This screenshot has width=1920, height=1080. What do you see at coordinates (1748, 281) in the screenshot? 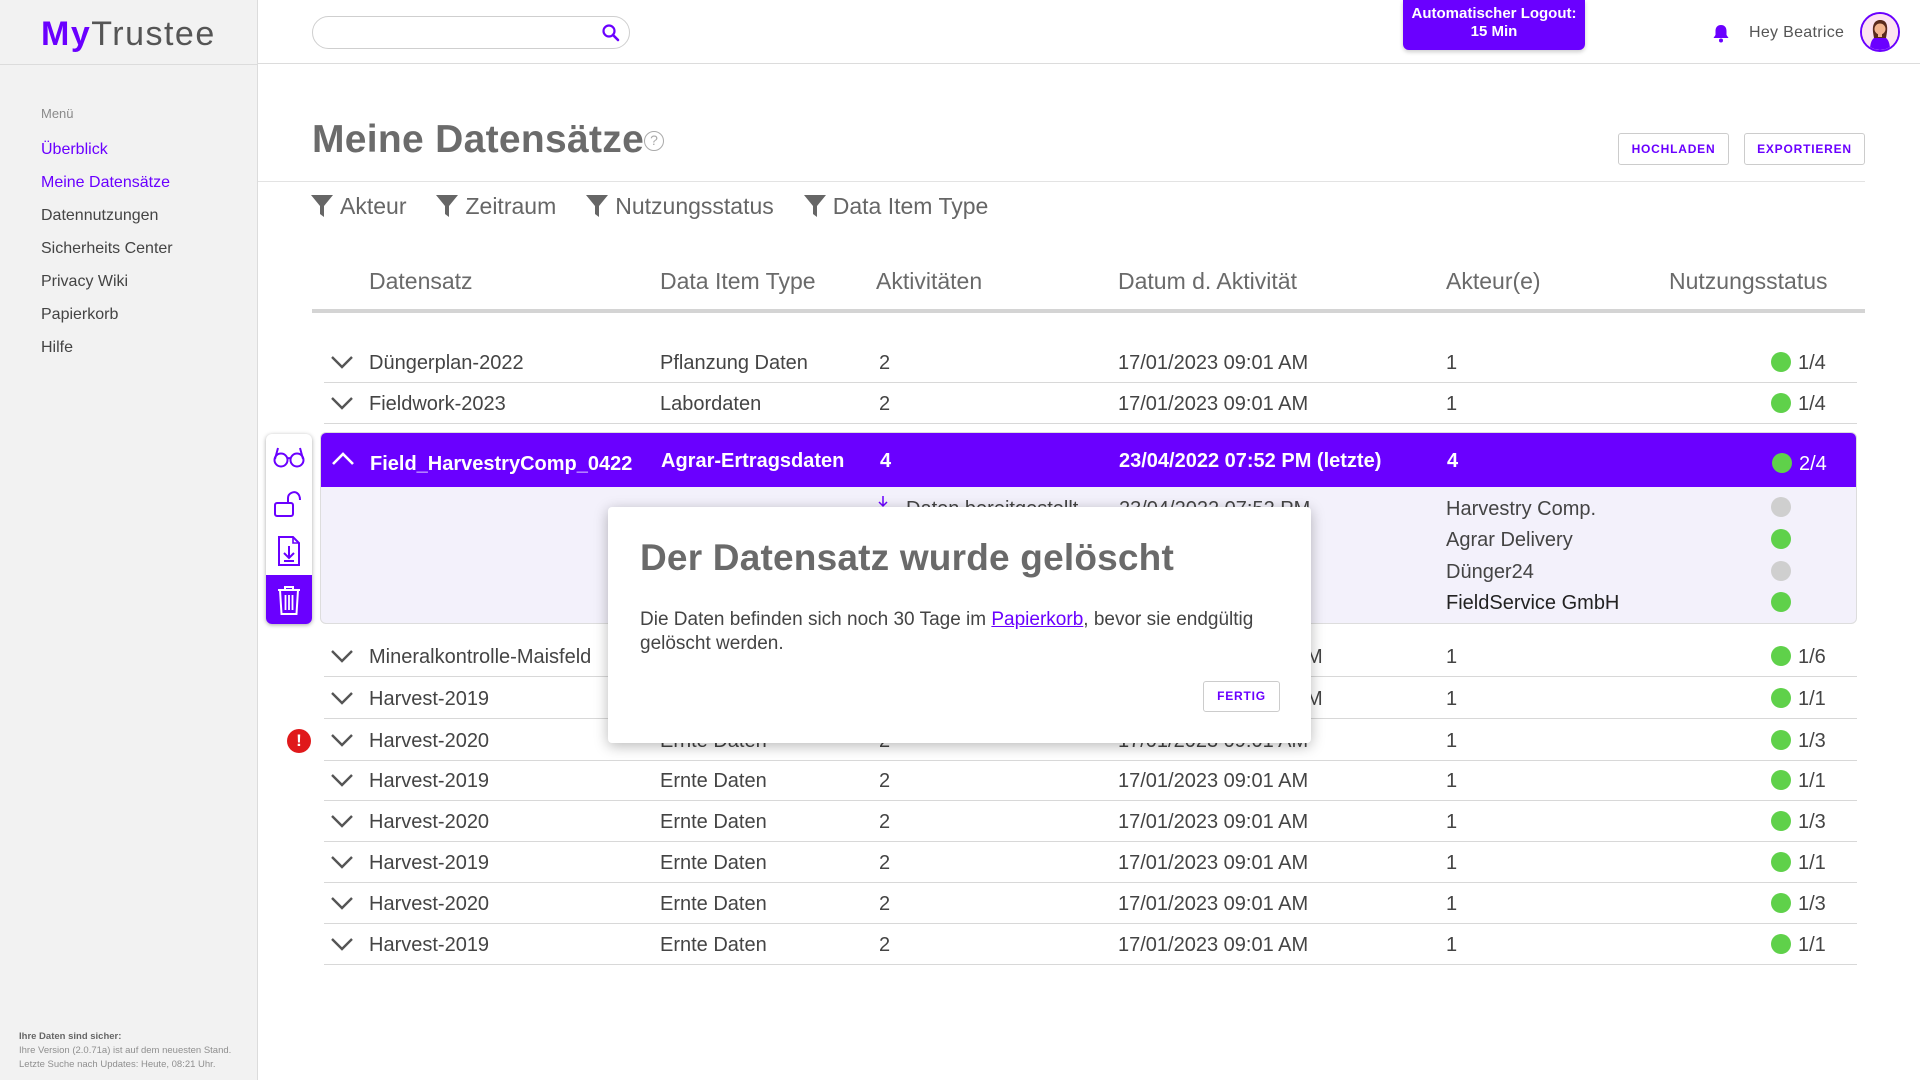
I see `column-header-nutzungsstatus: Nutzungsstatus` at bounding box center [1748, 281].